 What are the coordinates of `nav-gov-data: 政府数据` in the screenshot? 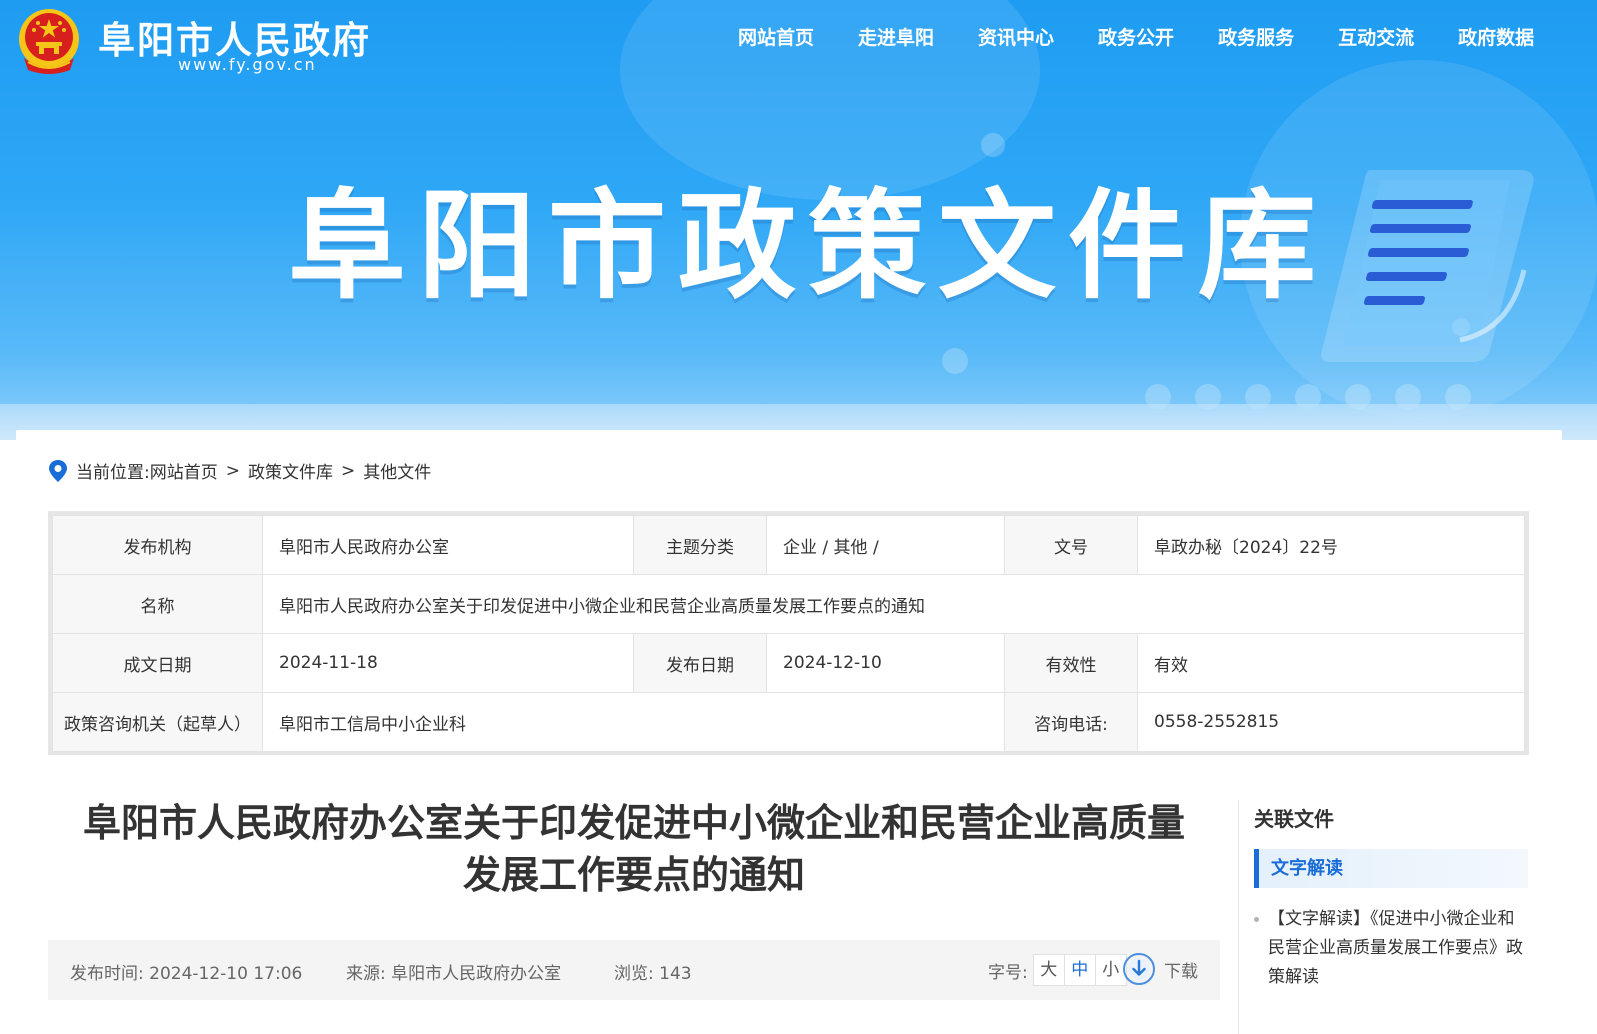 It's located at (1496, 36).